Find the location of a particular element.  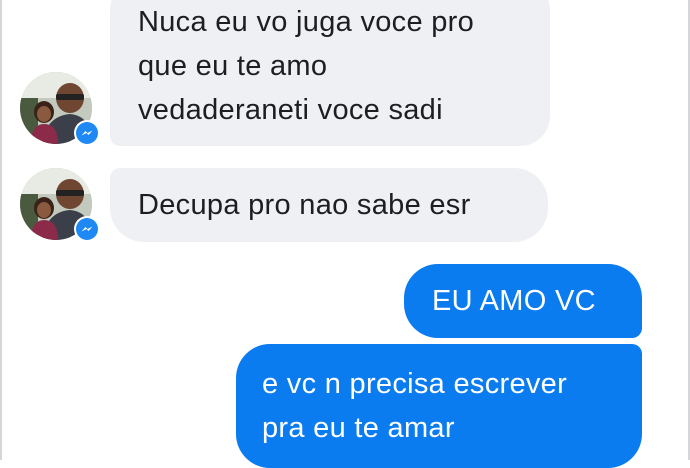

message-text-line: EU AMO VC is located at coordinates (514, 301).